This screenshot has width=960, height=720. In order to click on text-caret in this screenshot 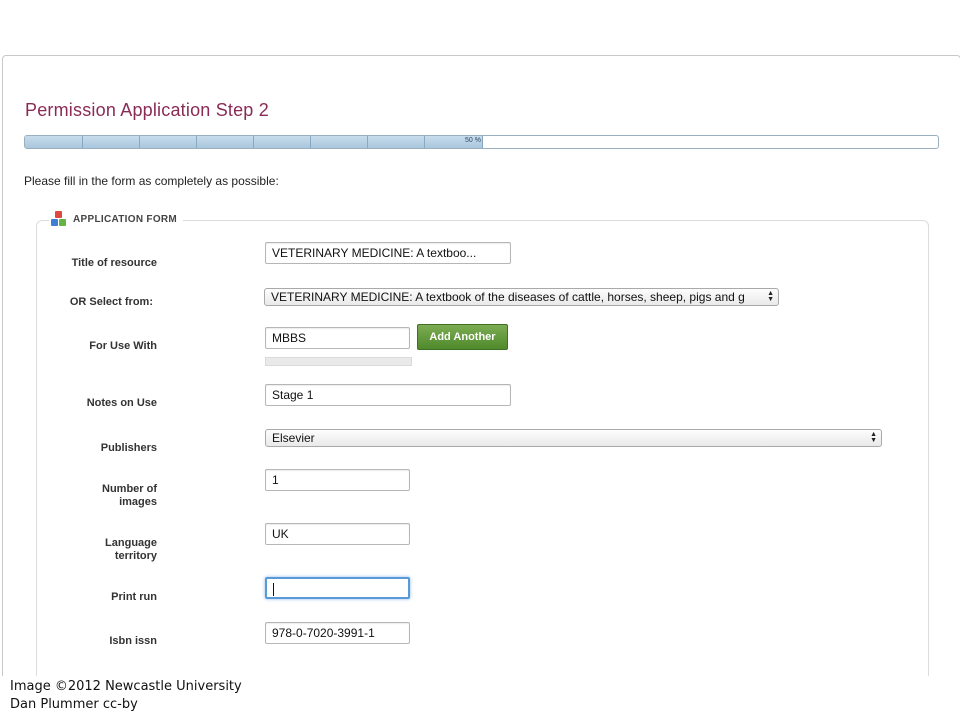, I will do `click(273, 590)`.